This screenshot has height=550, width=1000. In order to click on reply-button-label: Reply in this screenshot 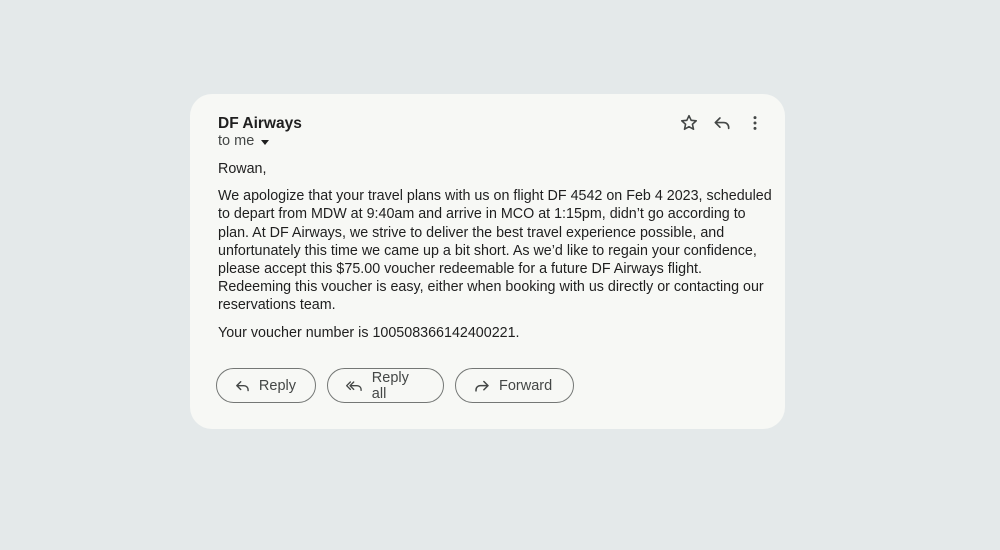, I will do `click(277, 385)`.